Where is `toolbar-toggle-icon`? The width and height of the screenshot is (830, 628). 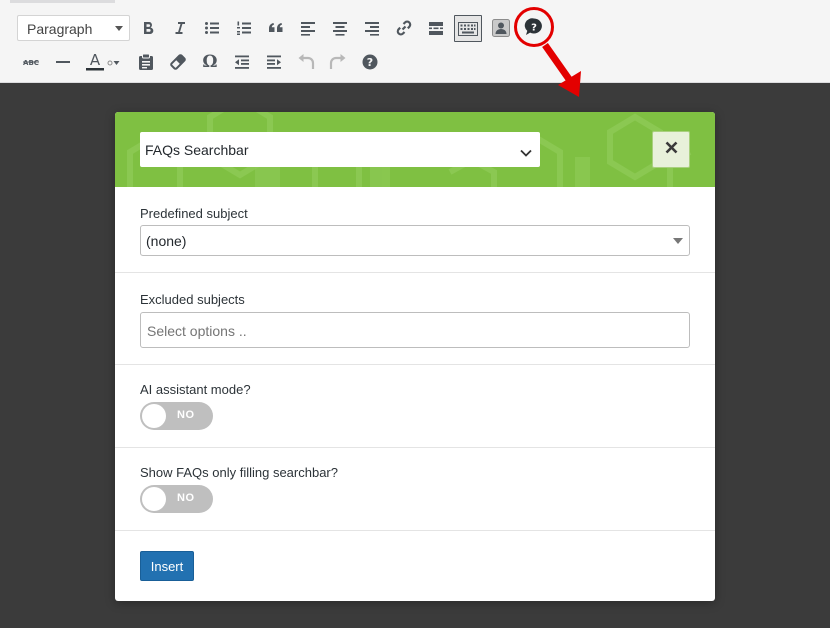
toolbar-toggle-icon is located at coordinates (468, 28).